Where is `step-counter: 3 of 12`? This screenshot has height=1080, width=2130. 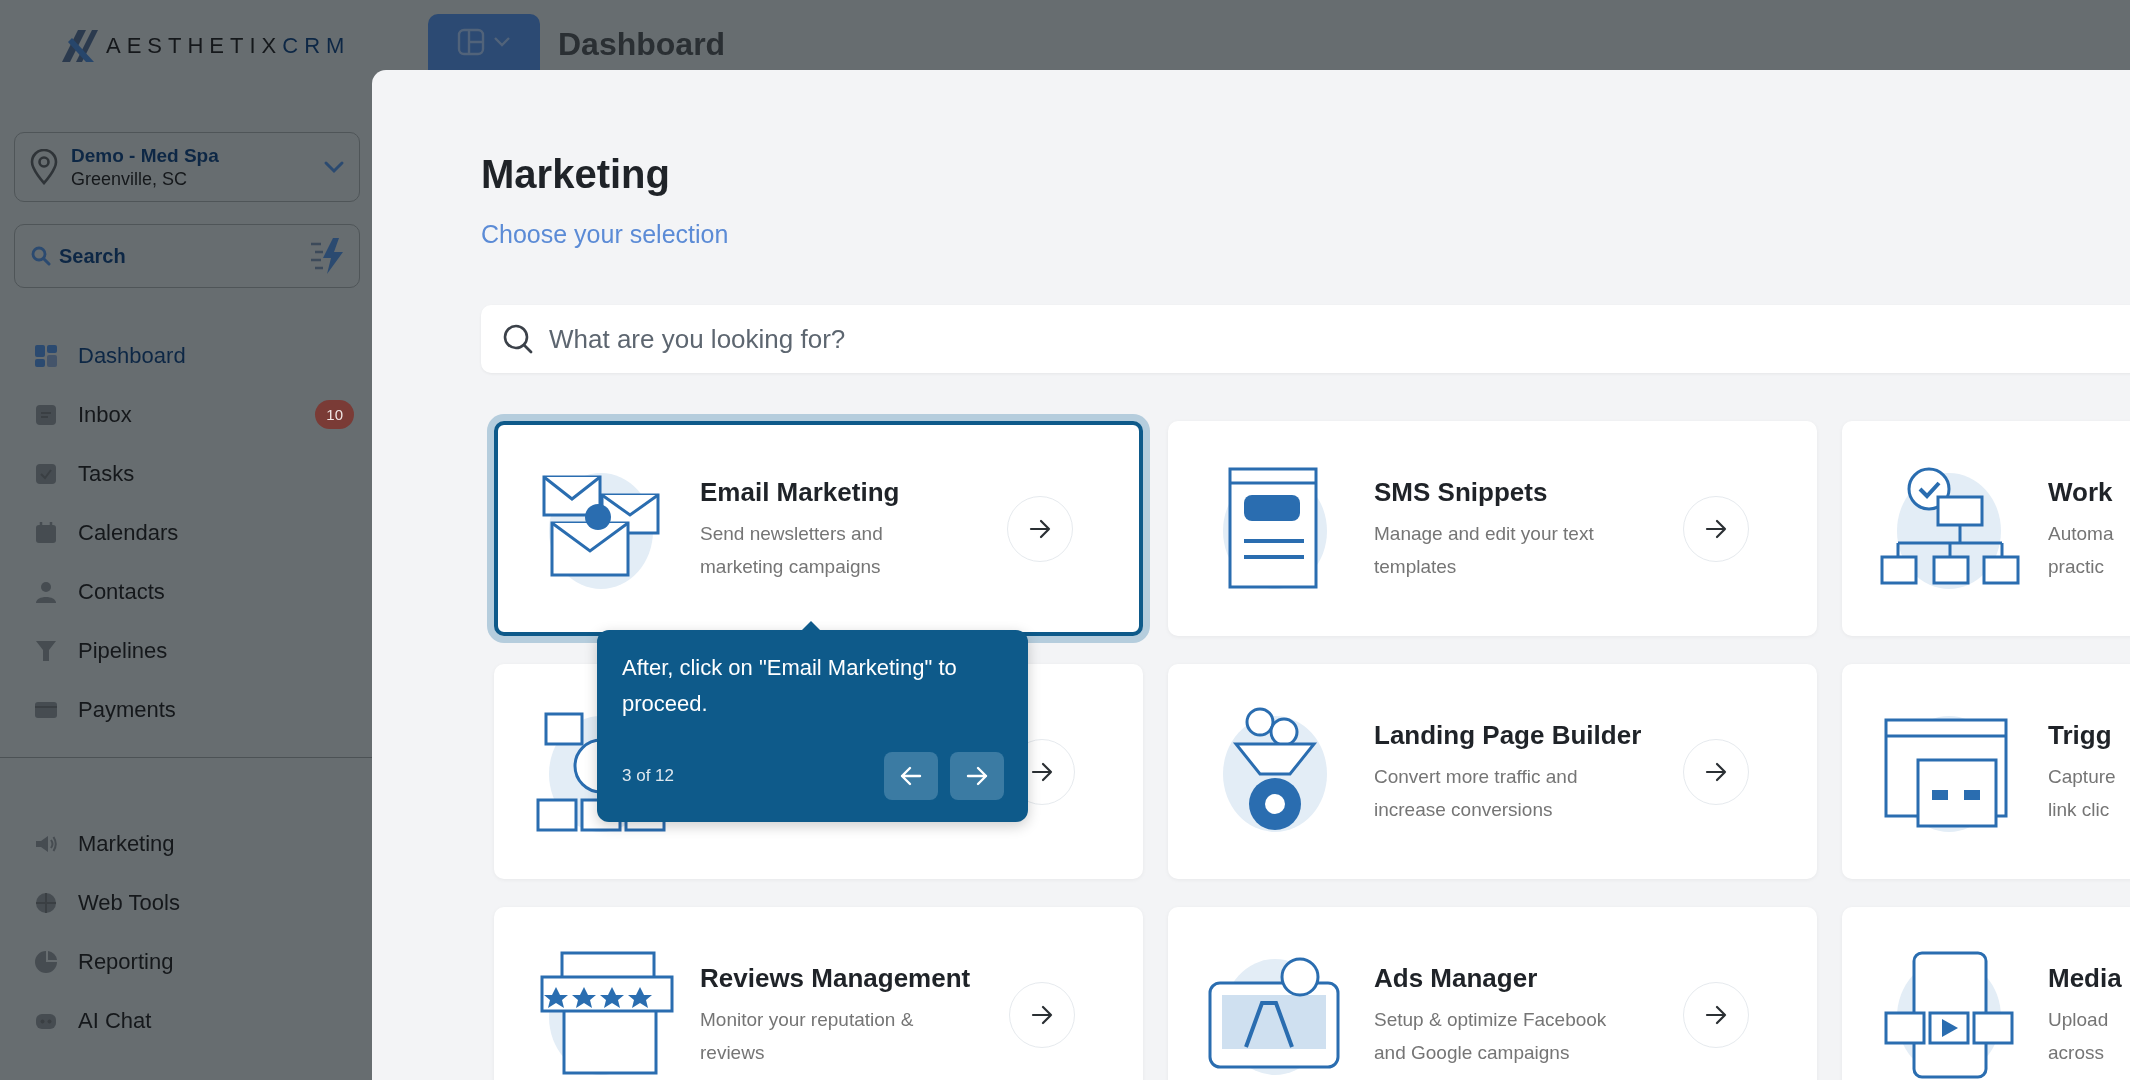 step-counter: 3 of 12 is located at coordinates (648, 776).